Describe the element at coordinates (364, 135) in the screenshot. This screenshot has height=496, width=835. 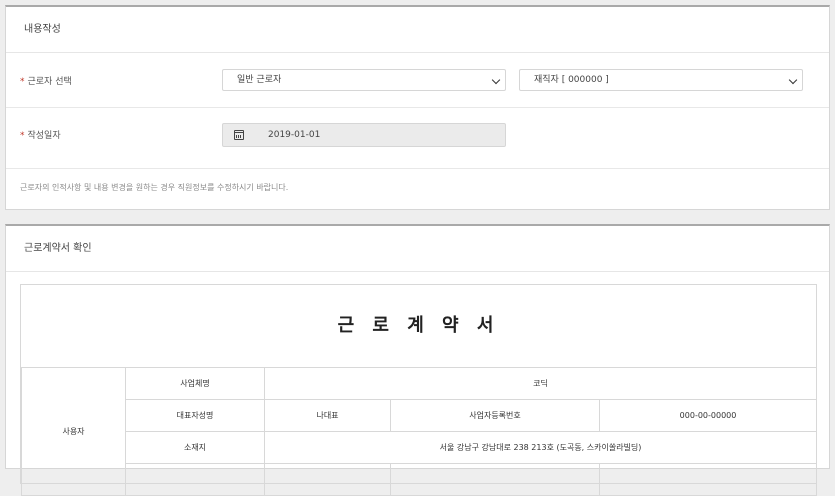
I see `date-input: 2019-01-01` at that location.